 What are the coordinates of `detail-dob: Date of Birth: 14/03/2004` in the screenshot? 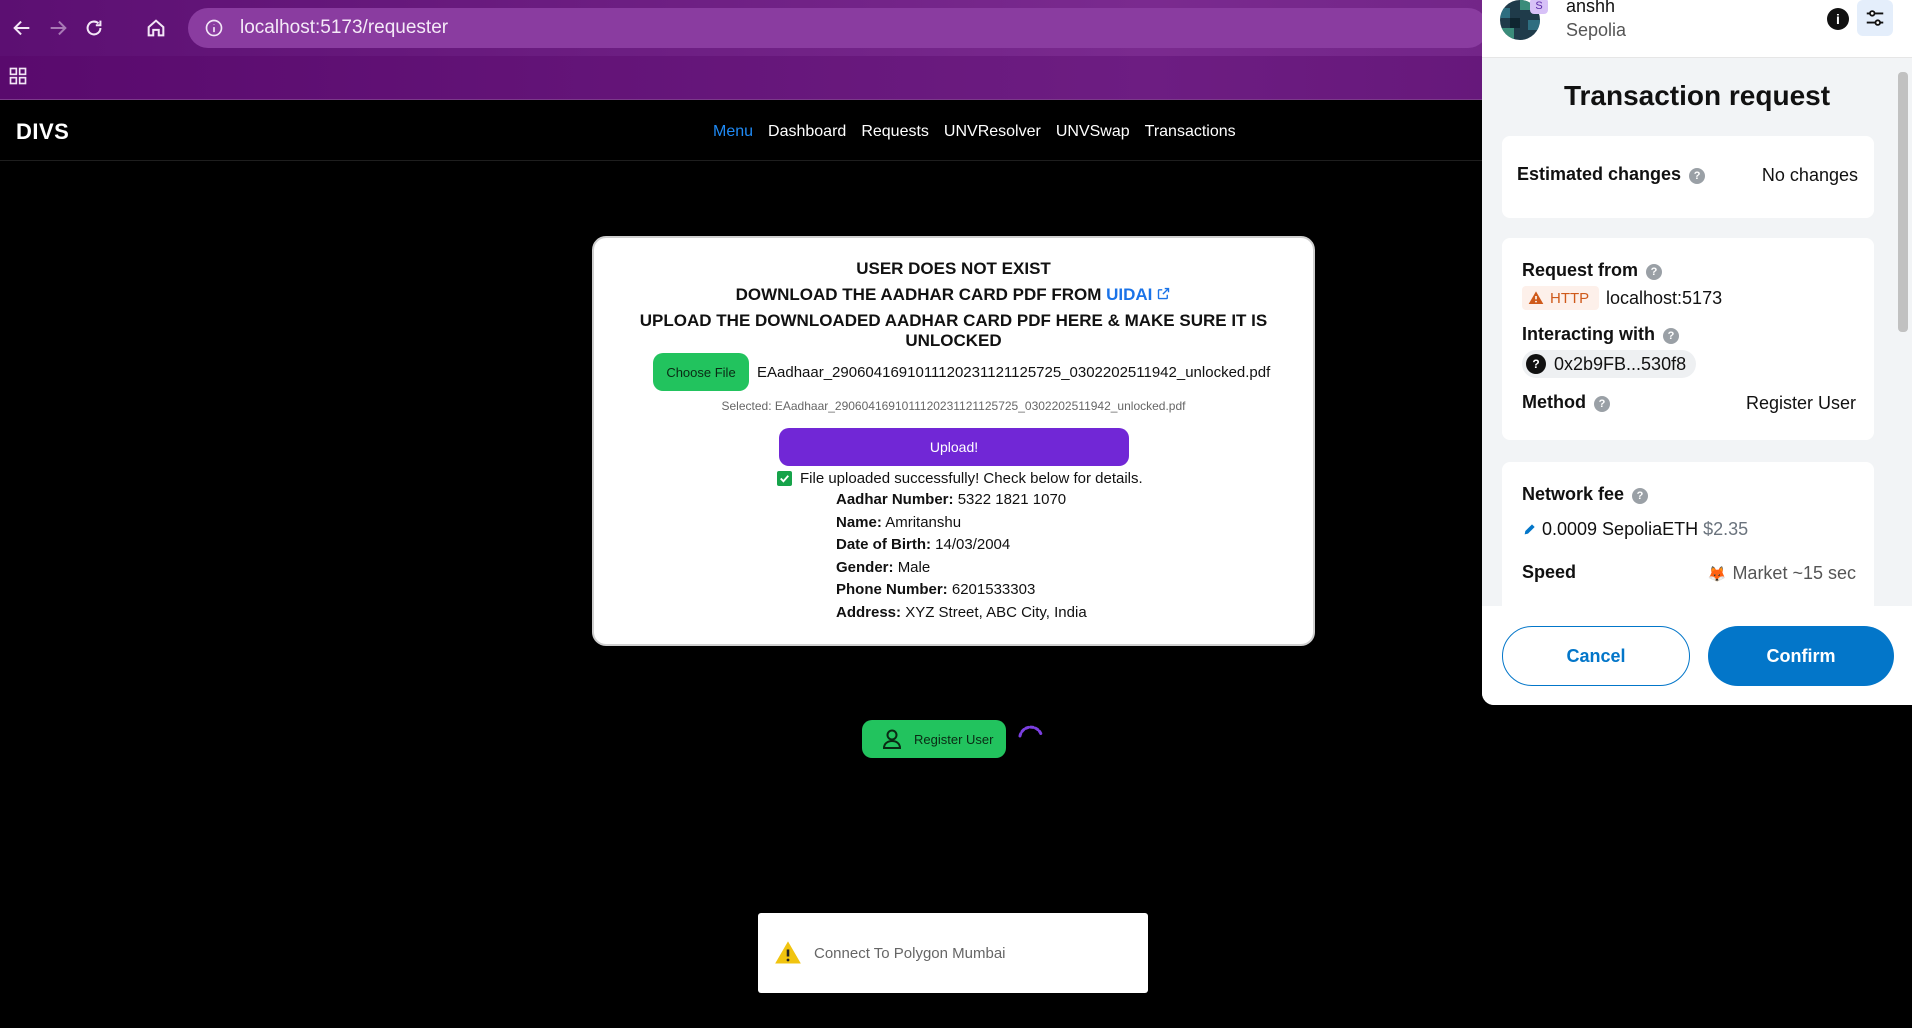 It's located at (961, 545).